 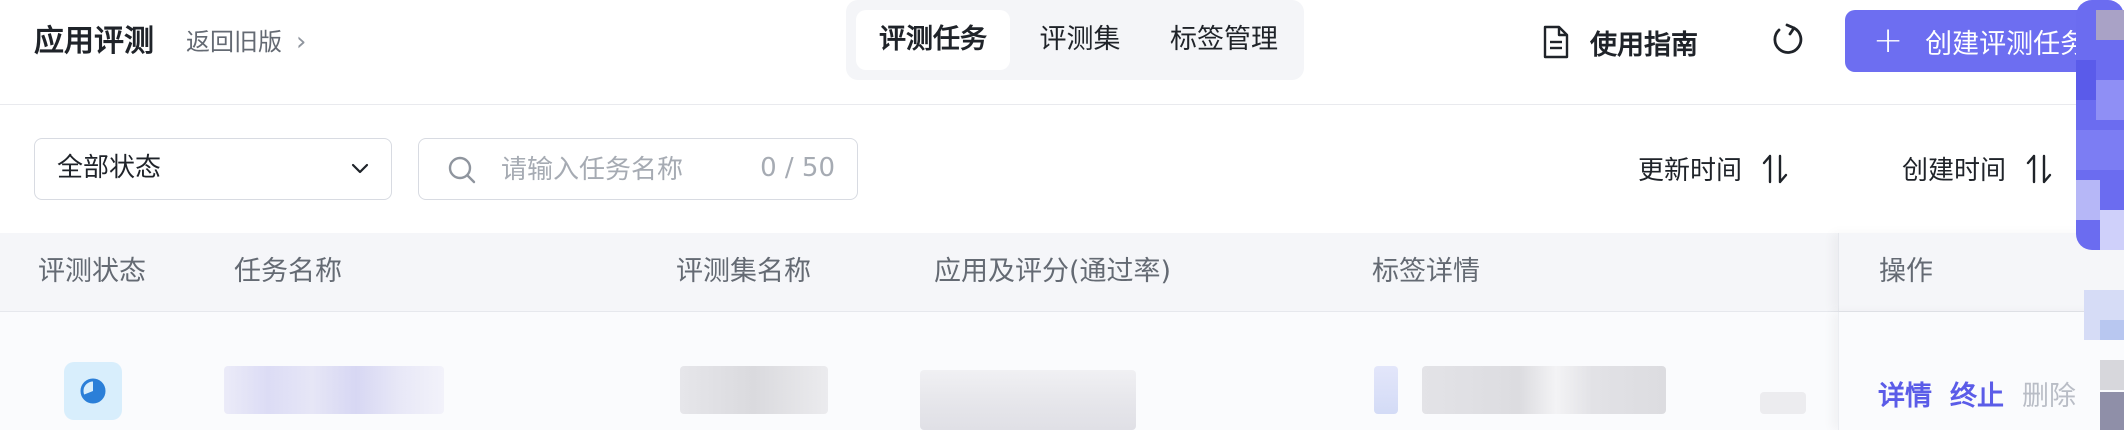 What do you see at coordinates (743, 271) in the screenshot?
I see `column-header-evaluation-set: 评测集名称` at bounding box center [743, 271].